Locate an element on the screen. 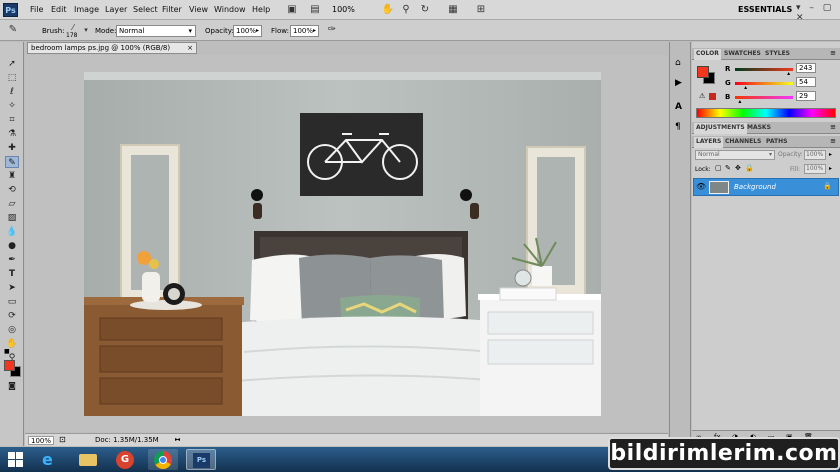  brush-tool-icon: ✎ is located at coordinates (12, 162).